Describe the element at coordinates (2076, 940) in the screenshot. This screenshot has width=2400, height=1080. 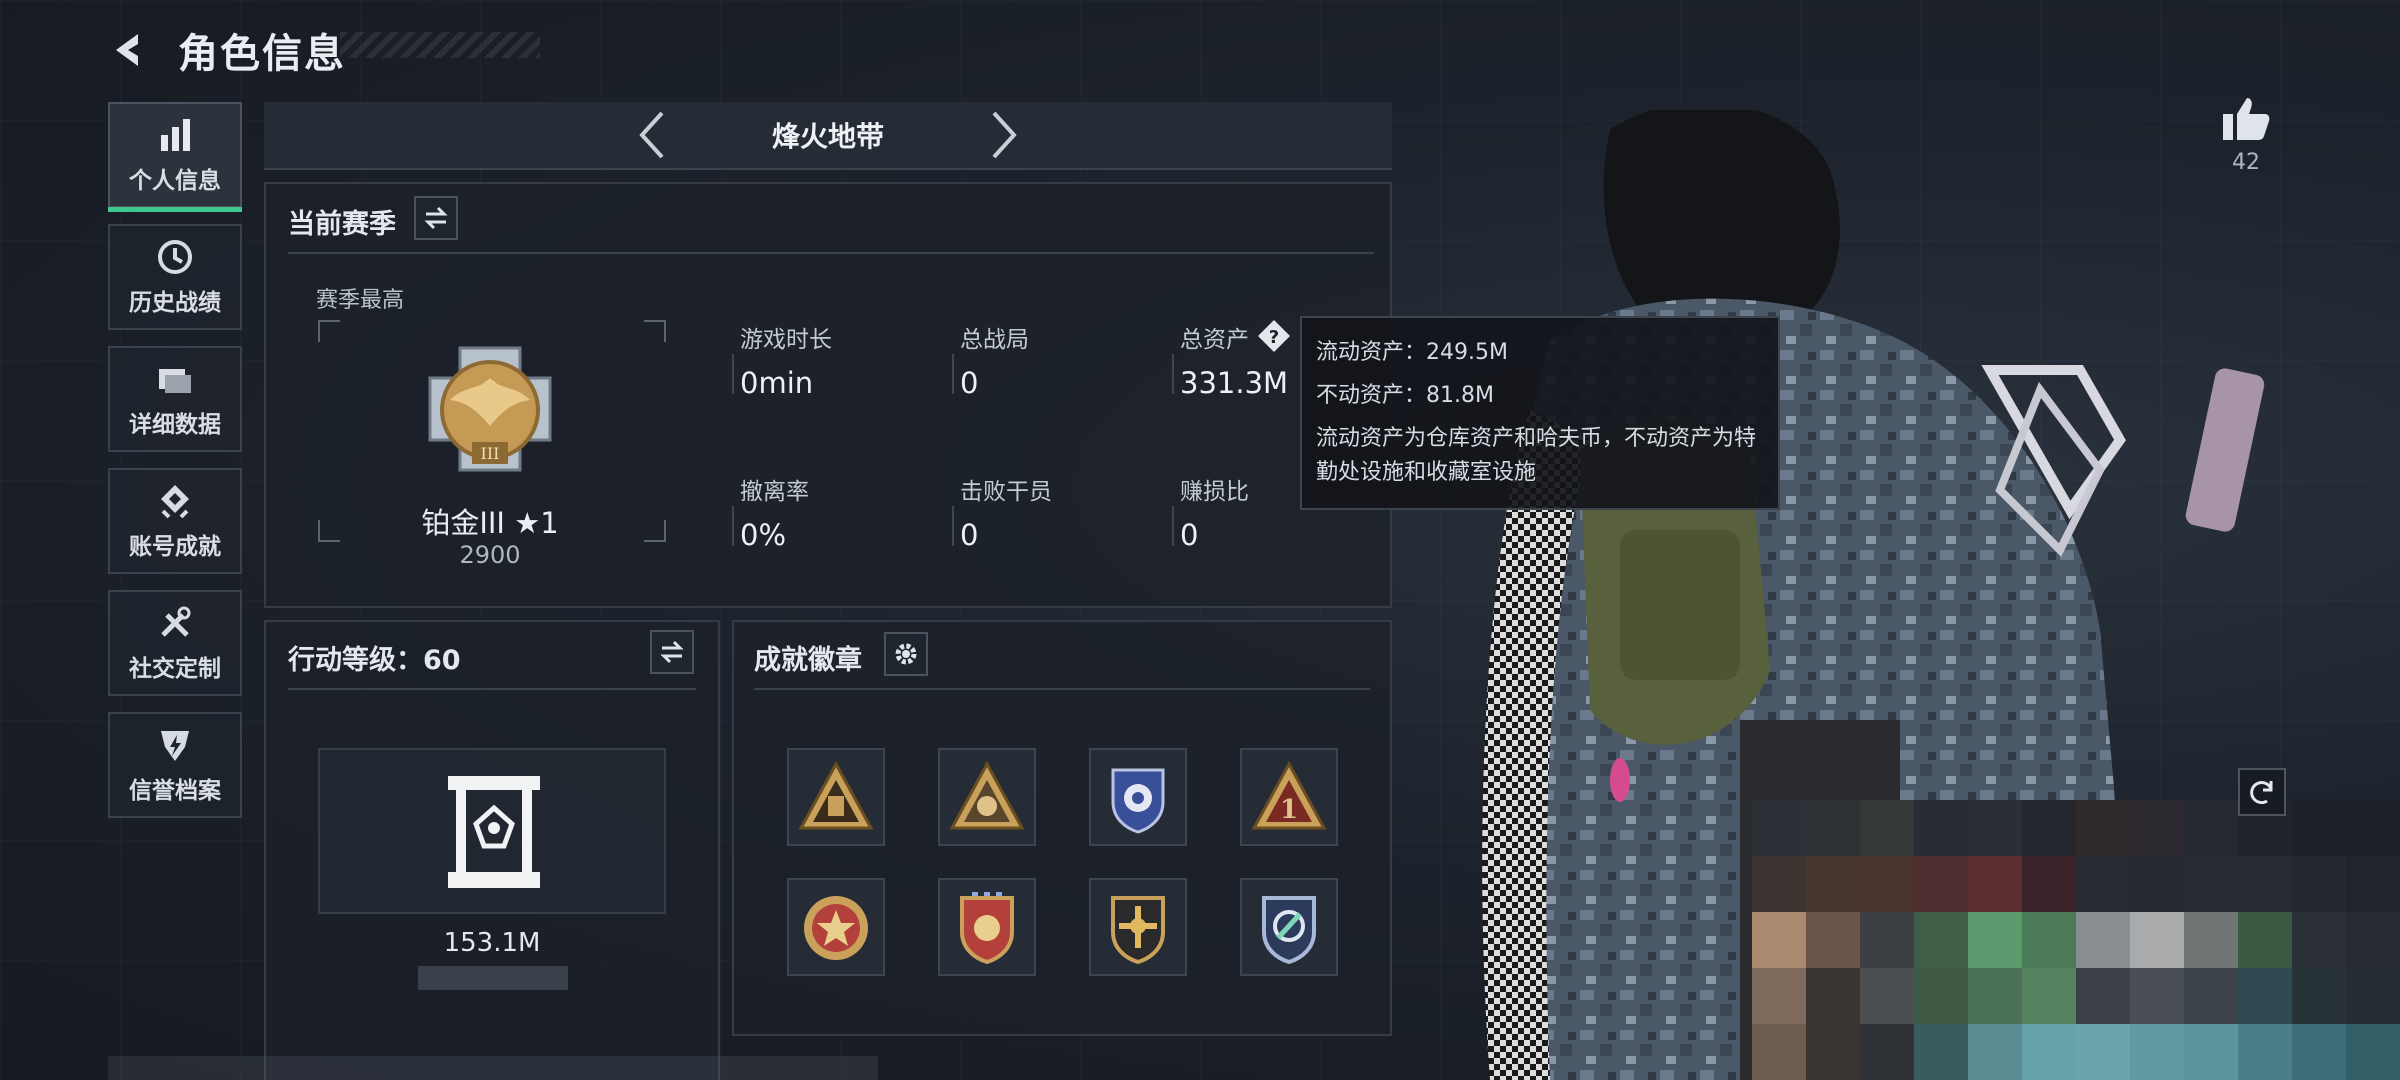
I see `pixelated-region` at that location.